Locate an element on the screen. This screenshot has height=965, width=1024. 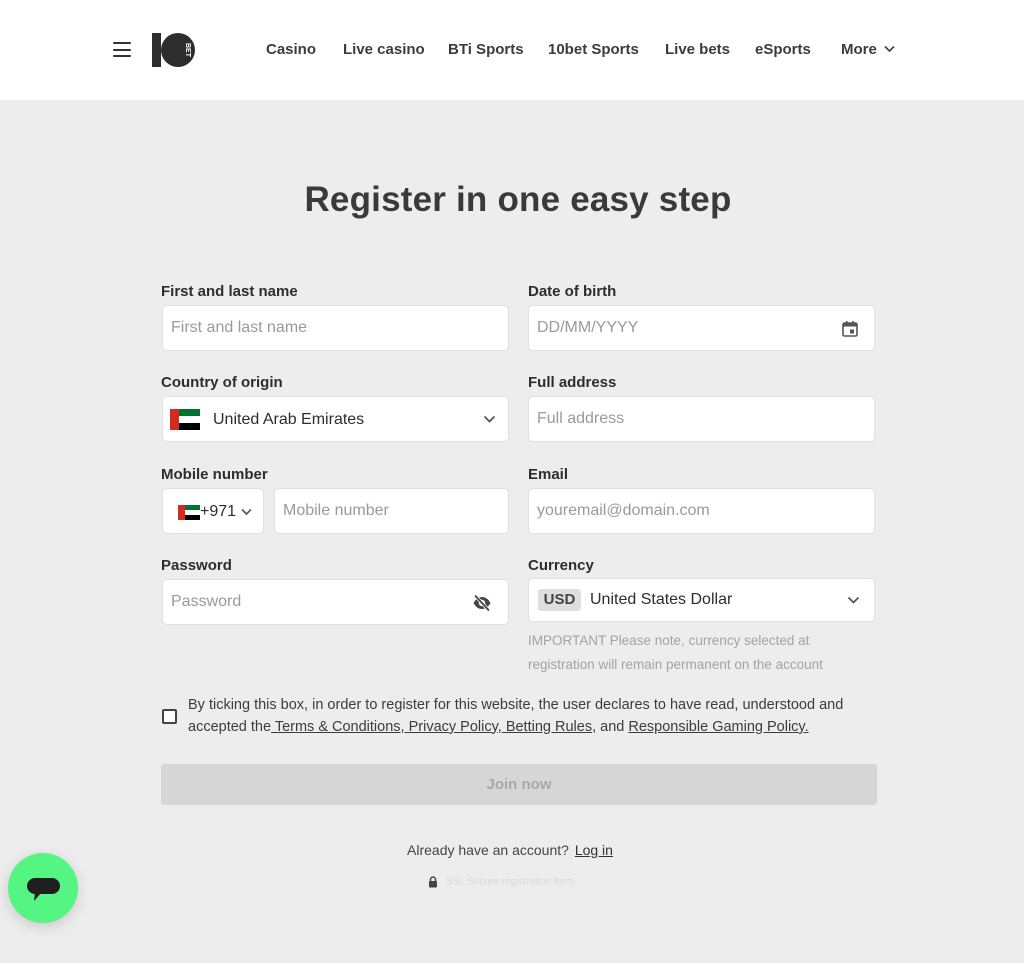
nav-more-label: More is located at coordinates (859, 49).